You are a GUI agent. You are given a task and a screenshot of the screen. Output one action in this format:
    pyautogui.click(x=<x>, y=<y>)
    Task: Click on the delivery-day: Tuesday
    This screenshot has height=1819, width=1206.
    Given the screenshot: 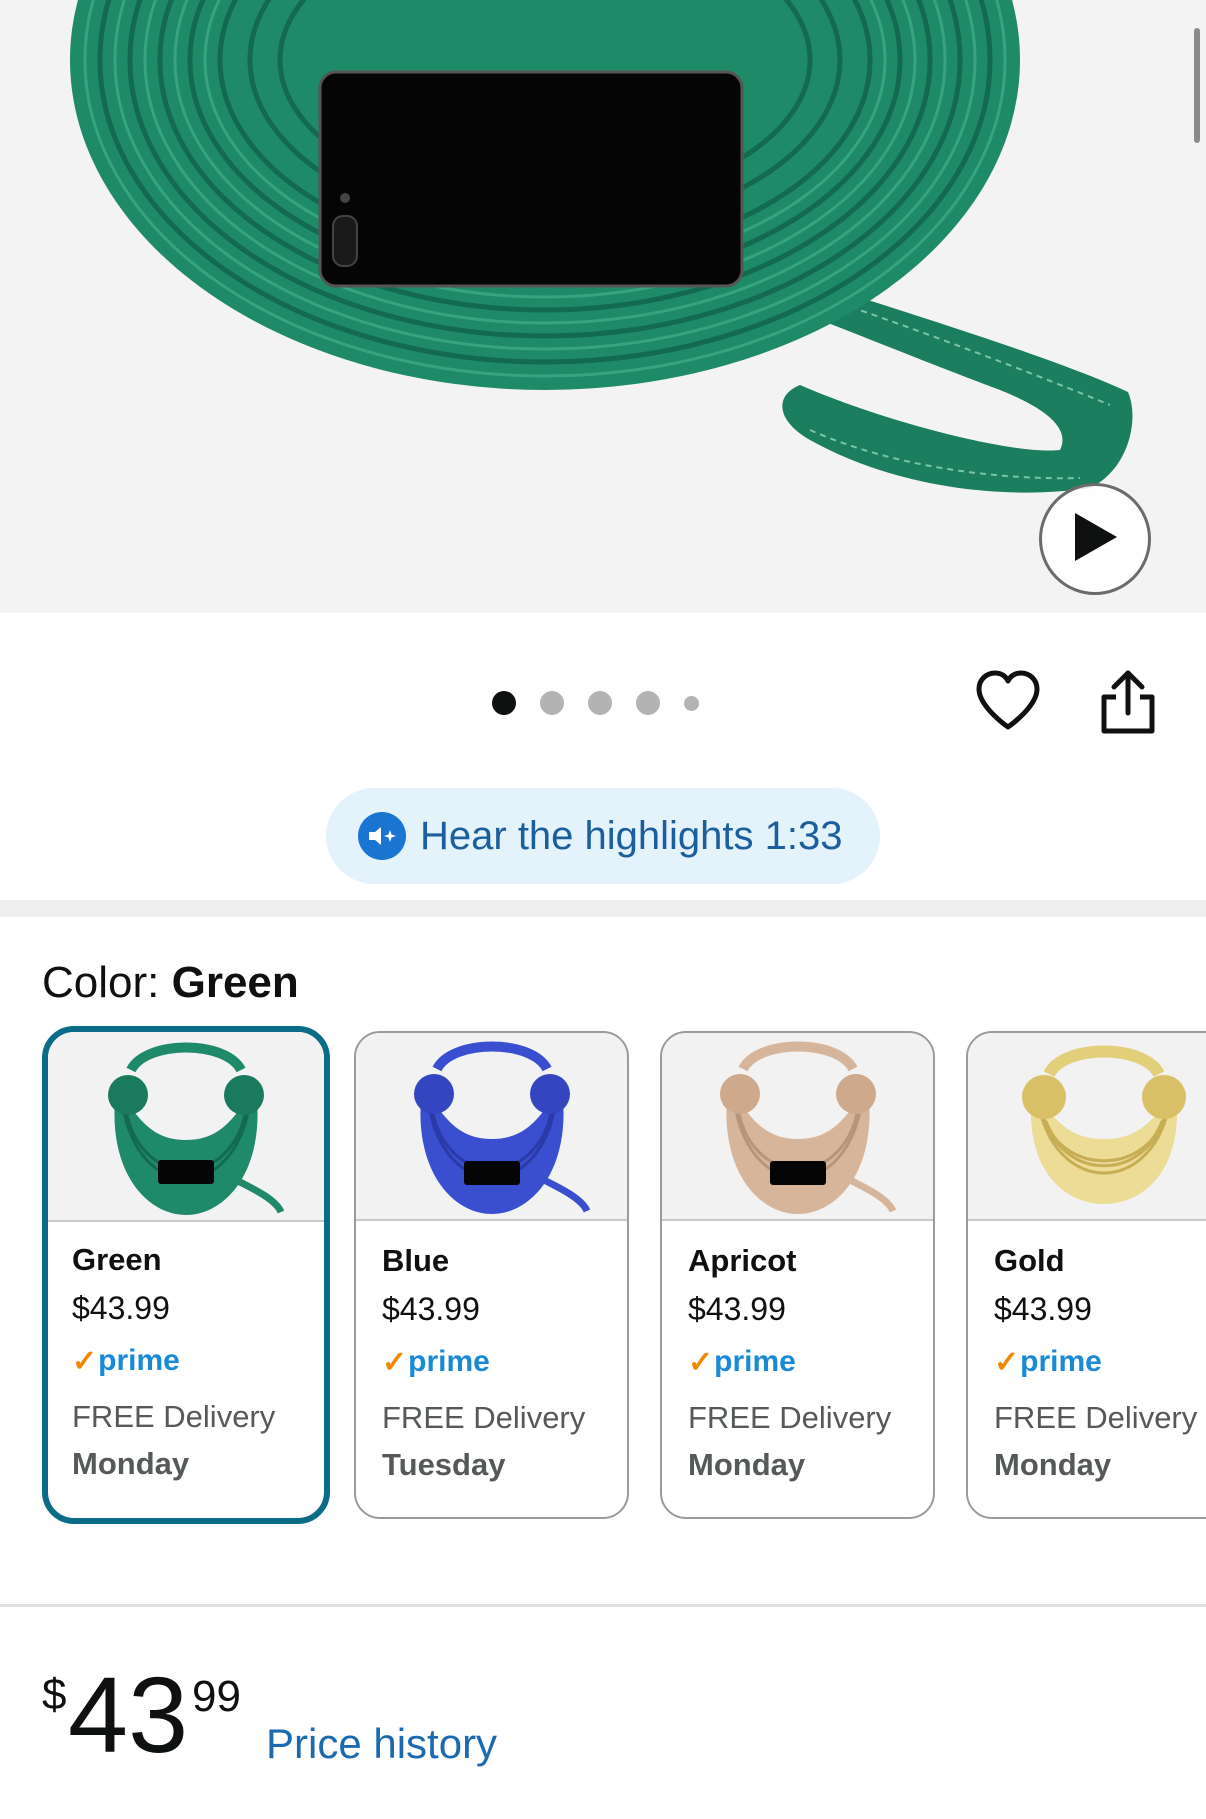 What is the action you would take?
    pyautogui.click(x=444, y=1464)
    